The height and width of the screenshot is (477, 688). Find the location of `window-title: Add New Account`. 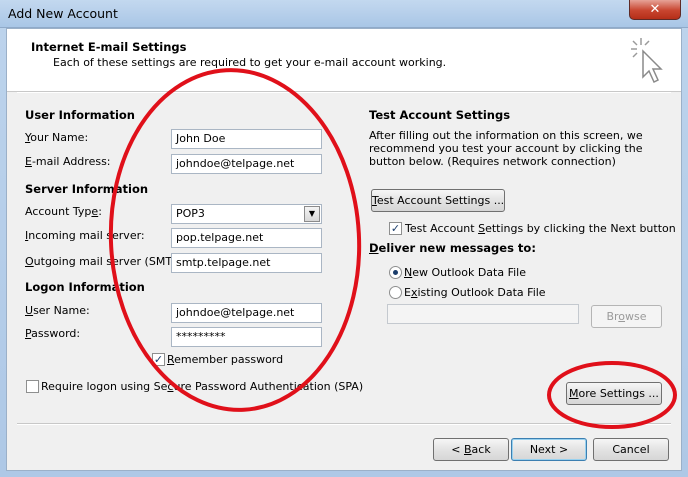

window-title: Add New Account is located at coordinates (63, 13).